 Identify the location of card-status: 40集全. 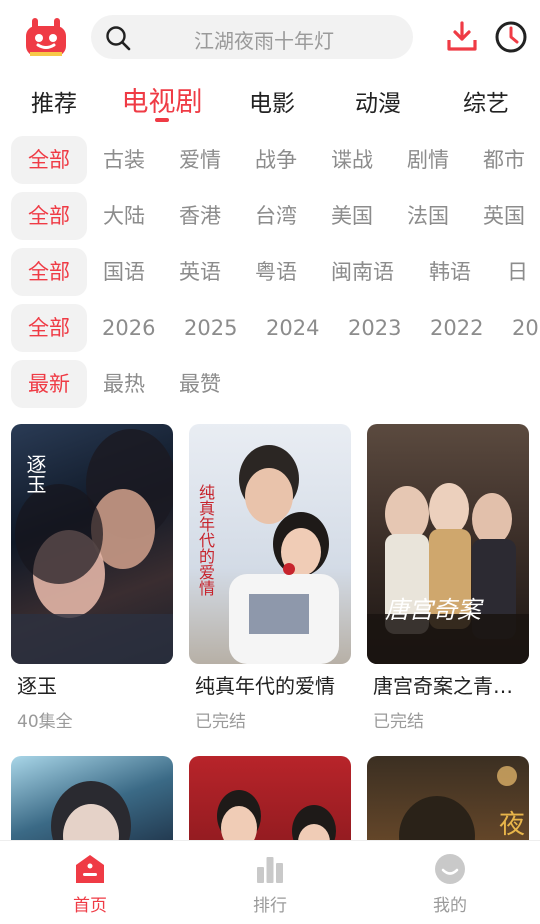
(45, 722).